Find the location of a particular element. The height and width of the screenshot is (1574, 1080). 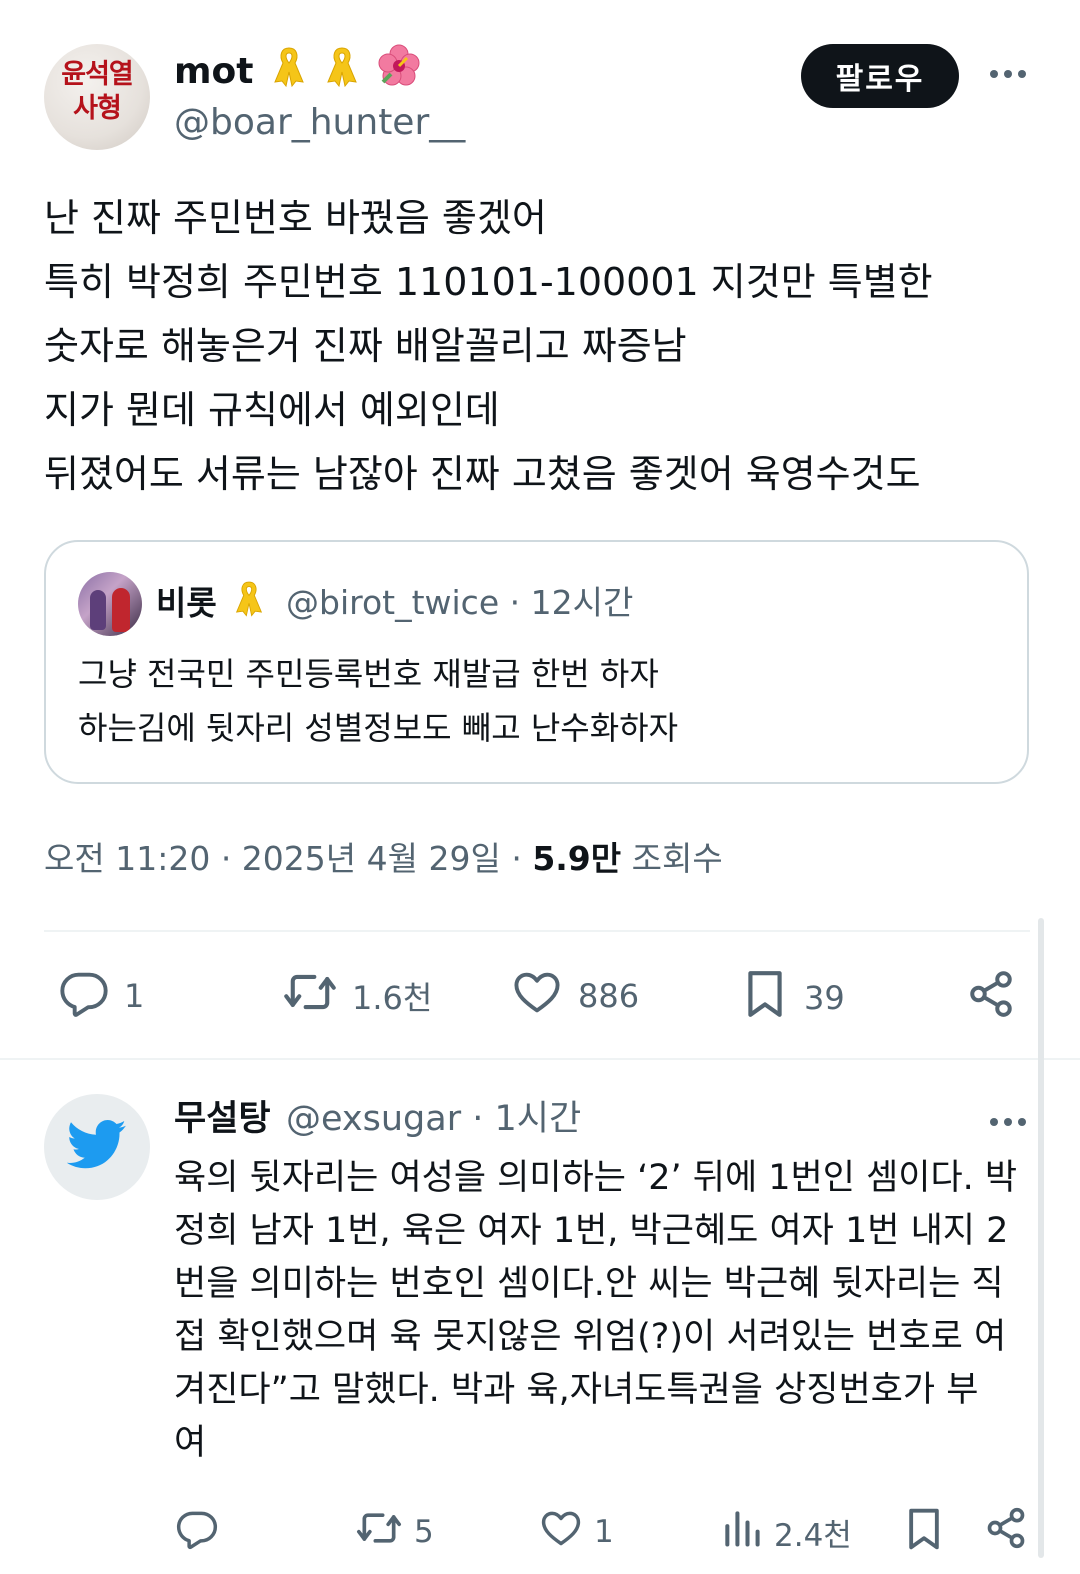

author-avatar: 윤석열 사형 is located at coordinates (97, 97).